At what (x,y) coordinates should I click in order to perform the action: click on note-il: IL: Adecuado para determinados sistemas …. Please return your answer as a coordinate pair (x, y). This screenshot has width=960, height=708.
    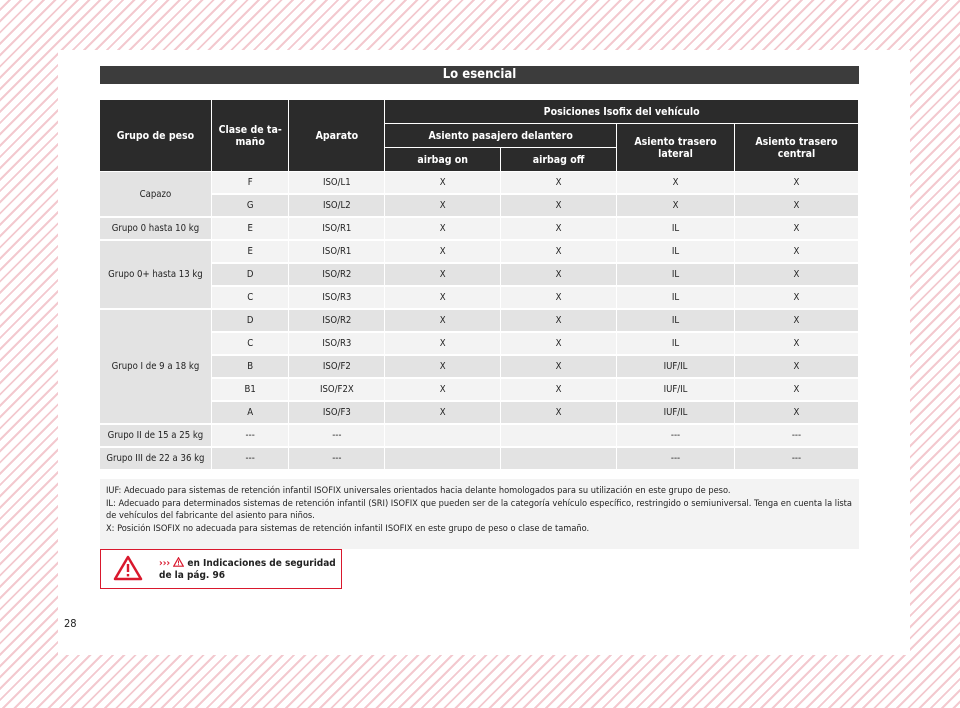
    Looking at the image, I should click on (479, 509).